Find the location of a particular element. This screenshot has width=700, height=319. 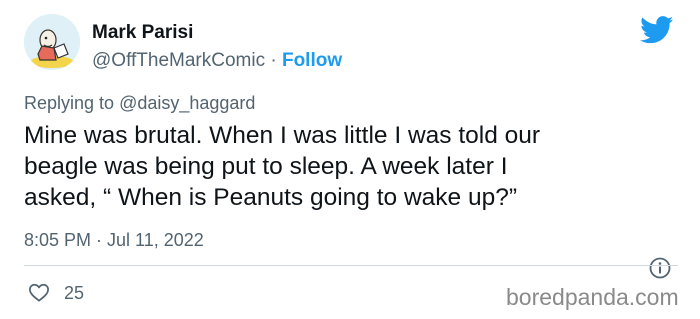

twitter-bird-icon is located at coordinates (657, 30).